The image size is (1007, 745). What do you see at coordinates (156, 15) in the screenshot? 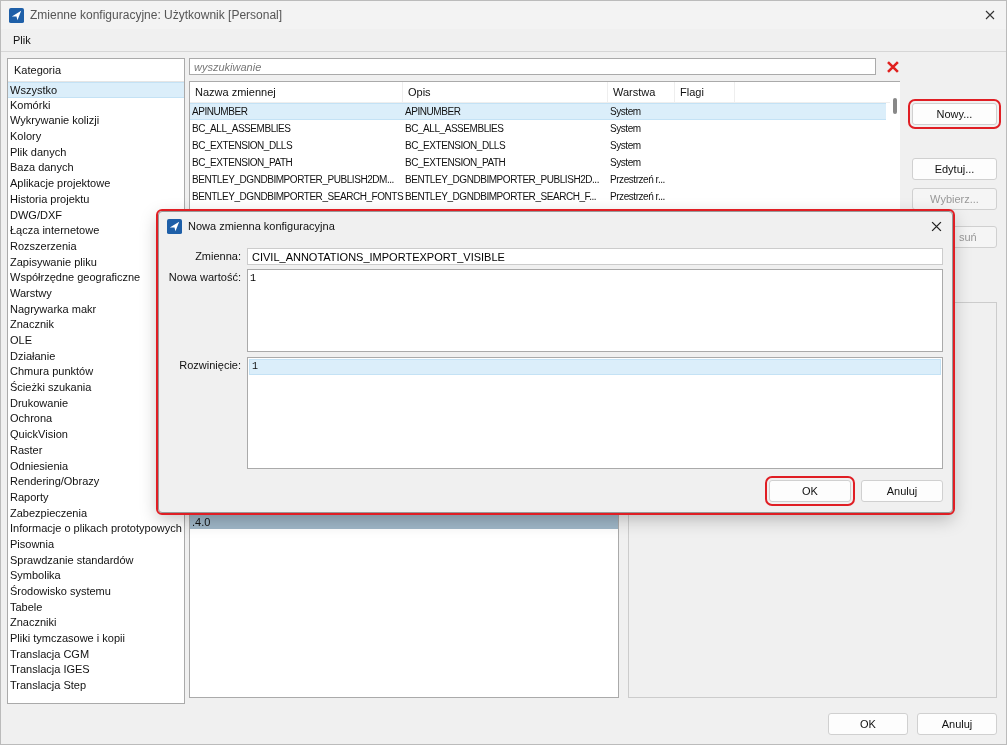
I see `window-title: Zmienne konfiguracyjne: Użytkownik [Personal]` at bounding box center [156, 15].